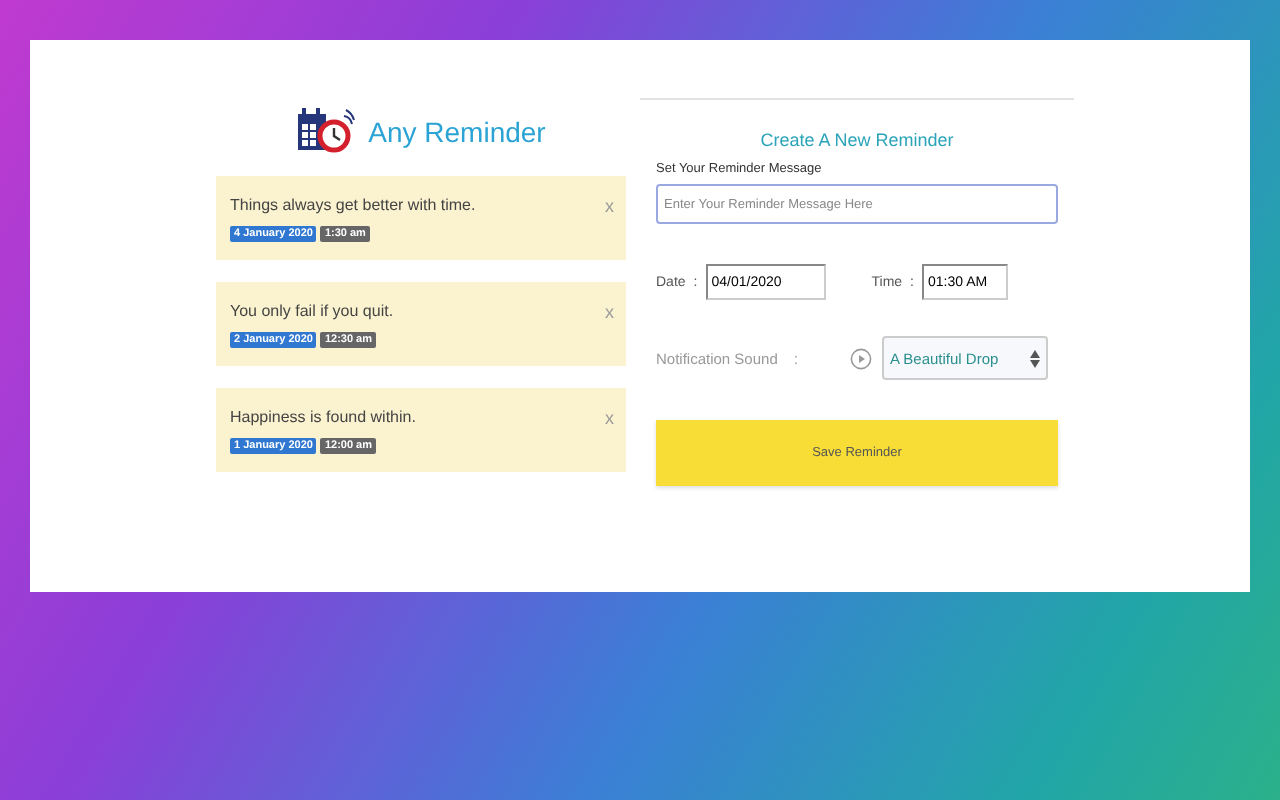 The image size is (1280, 800). What do you see at coordinates (312, 310) in the screenshot?
I see `reminder-message: You only fail if you quit.` at bounding box center [312, 310].